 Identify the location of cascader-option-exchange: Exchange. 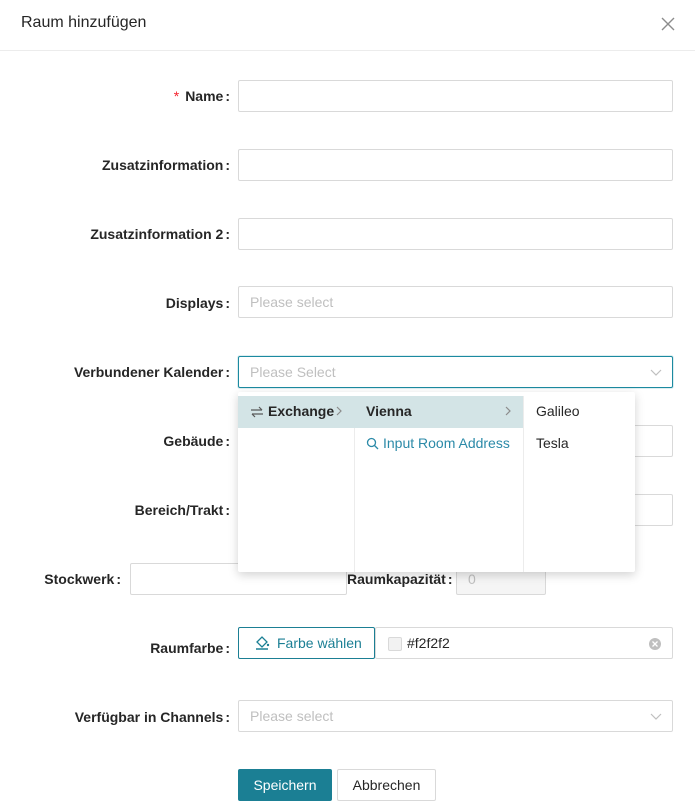
(296, 412).